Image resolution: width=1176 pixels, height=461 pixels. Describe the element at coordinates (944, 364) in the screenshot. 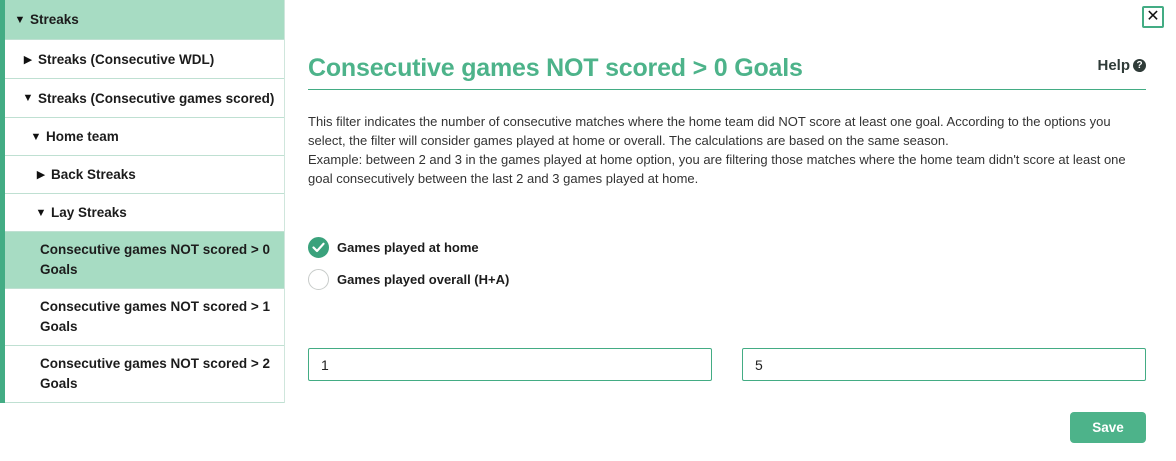

I see `max-value-input` at that location.